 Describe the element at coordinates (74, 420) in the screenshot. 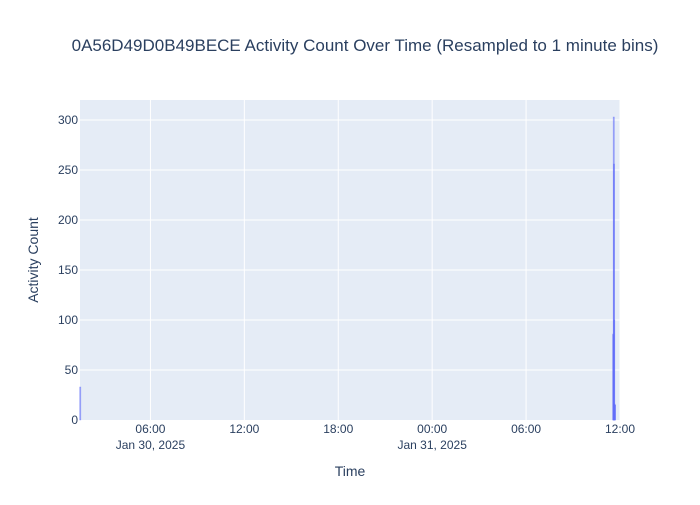

I see `y-tick-label: 0` at that location.